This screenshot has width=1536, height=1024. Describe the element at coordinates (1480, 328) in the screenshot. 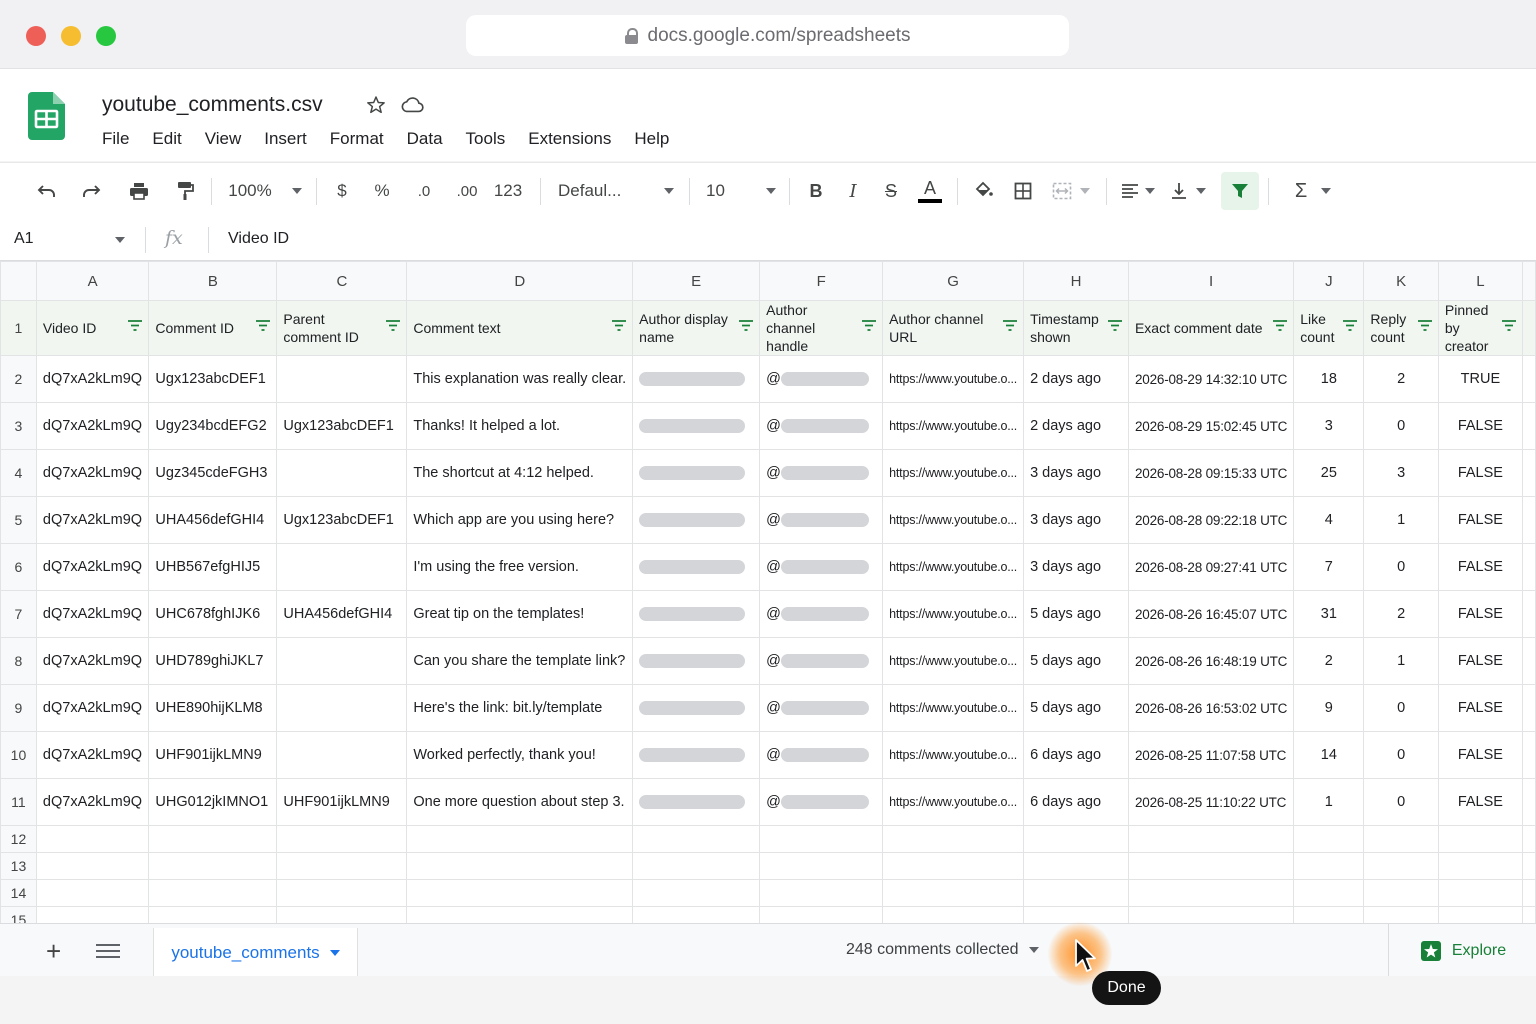

I see `header-cell: Pinned by creator` at that location.